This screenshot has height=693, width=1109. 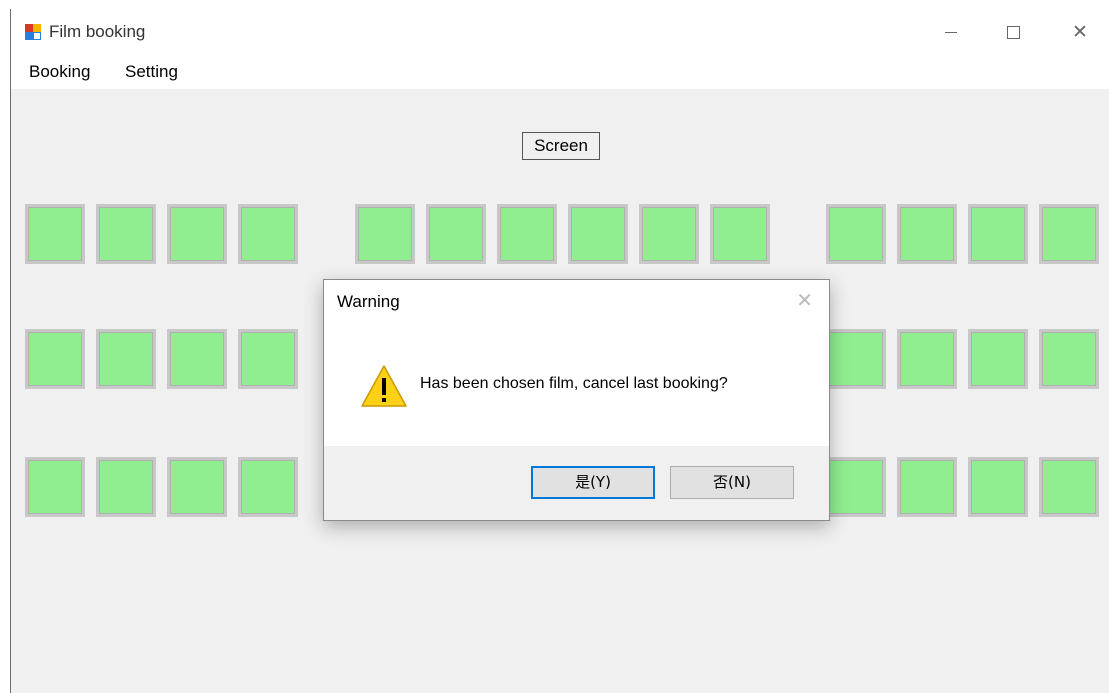 I want to click on title-bar: Film booking ✕, so click(x=560, y=32).